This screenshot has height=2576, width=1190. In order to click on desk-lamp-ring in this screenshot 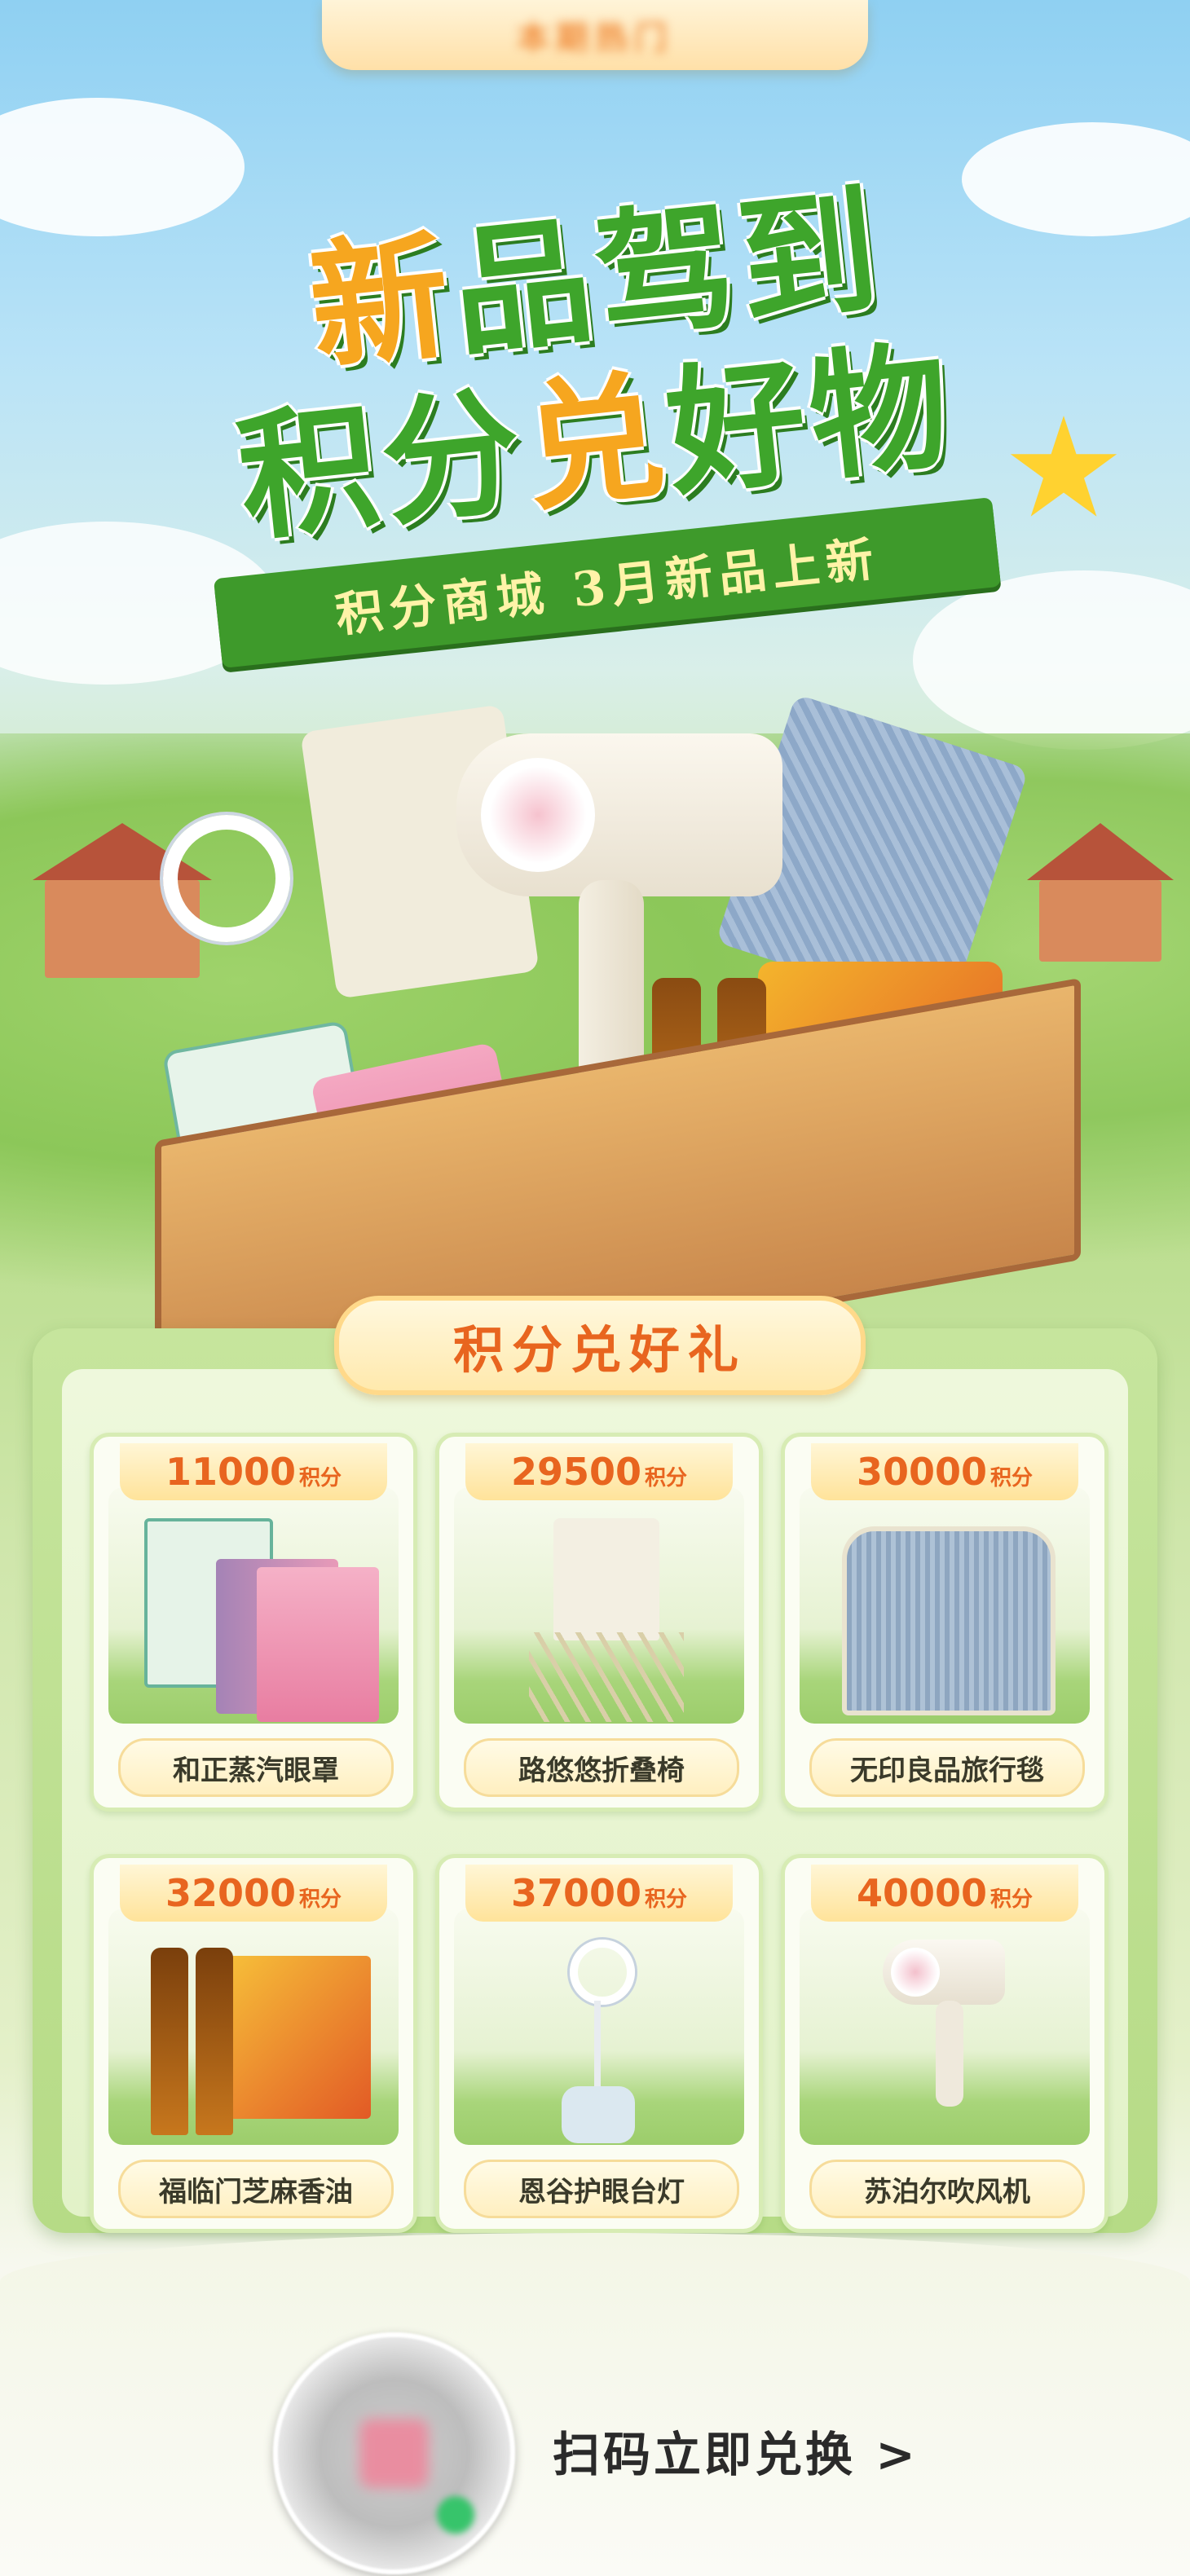, I will do `click(227, 878)`.